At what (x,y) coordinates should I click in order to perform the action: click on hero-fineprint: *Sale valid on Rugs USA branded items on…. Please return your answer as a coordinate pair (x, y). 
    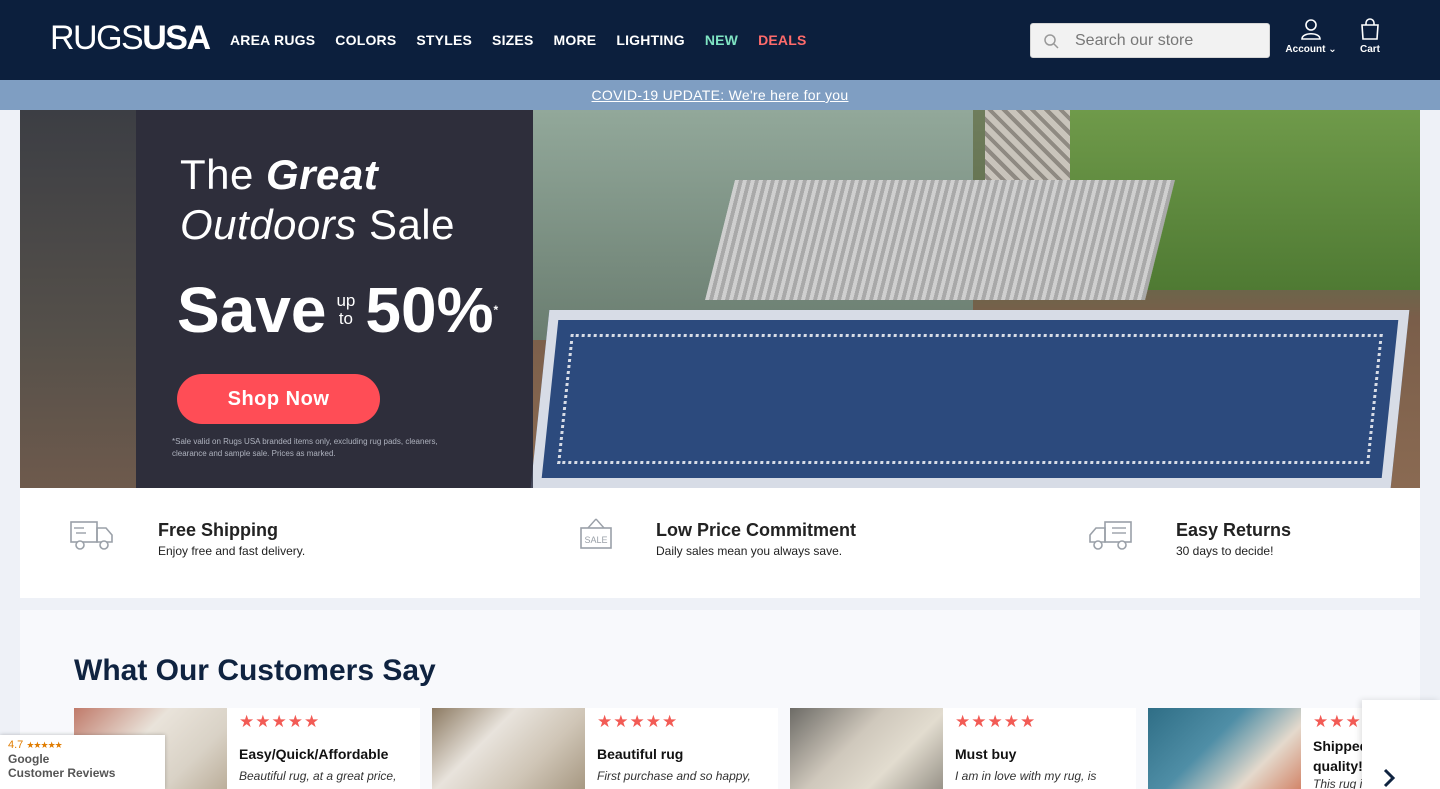
    Looking at the image, I should click on (305, 447).